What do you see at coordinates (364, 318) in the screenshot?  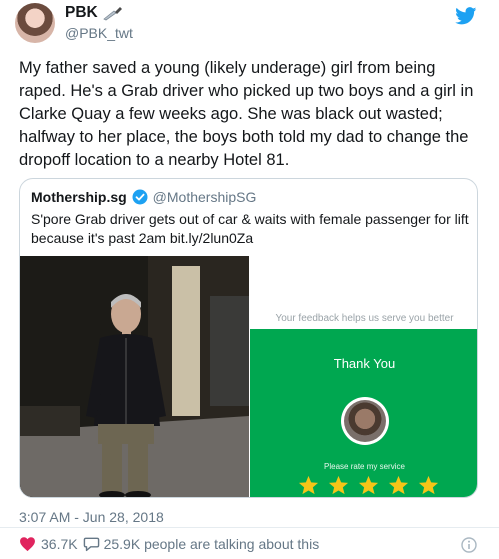 I see `feedback-prompt: Your feedback helps us serve you better` at bounding box center [364, 318].